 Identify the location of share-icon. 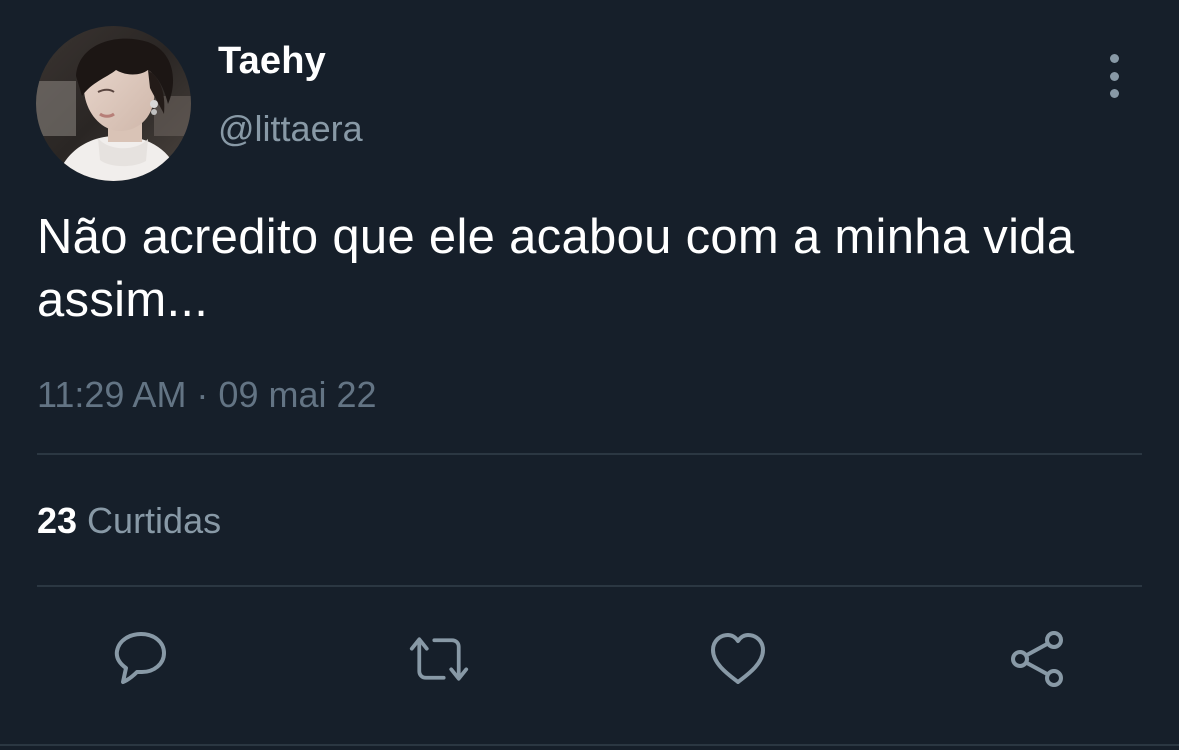
(1037, 659).